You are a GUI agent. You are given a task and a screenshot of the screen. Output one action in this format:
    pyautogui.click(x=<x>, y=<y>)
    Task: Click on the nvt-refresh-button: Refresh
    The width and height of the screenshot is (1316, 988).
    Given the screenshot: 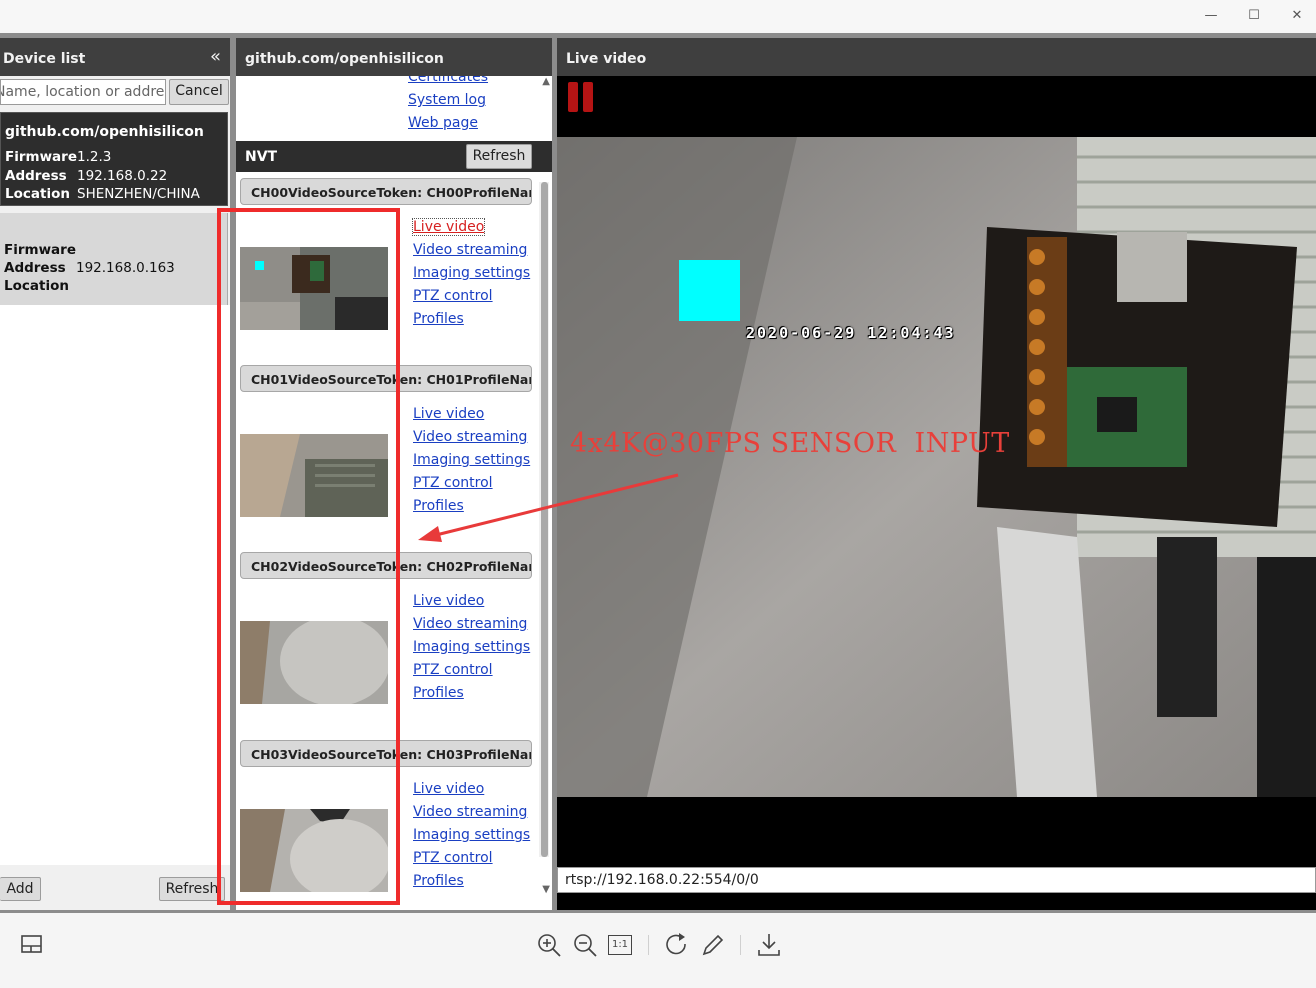 What is the action you would take?
    pyautogui.click(x=499, y=156)
    